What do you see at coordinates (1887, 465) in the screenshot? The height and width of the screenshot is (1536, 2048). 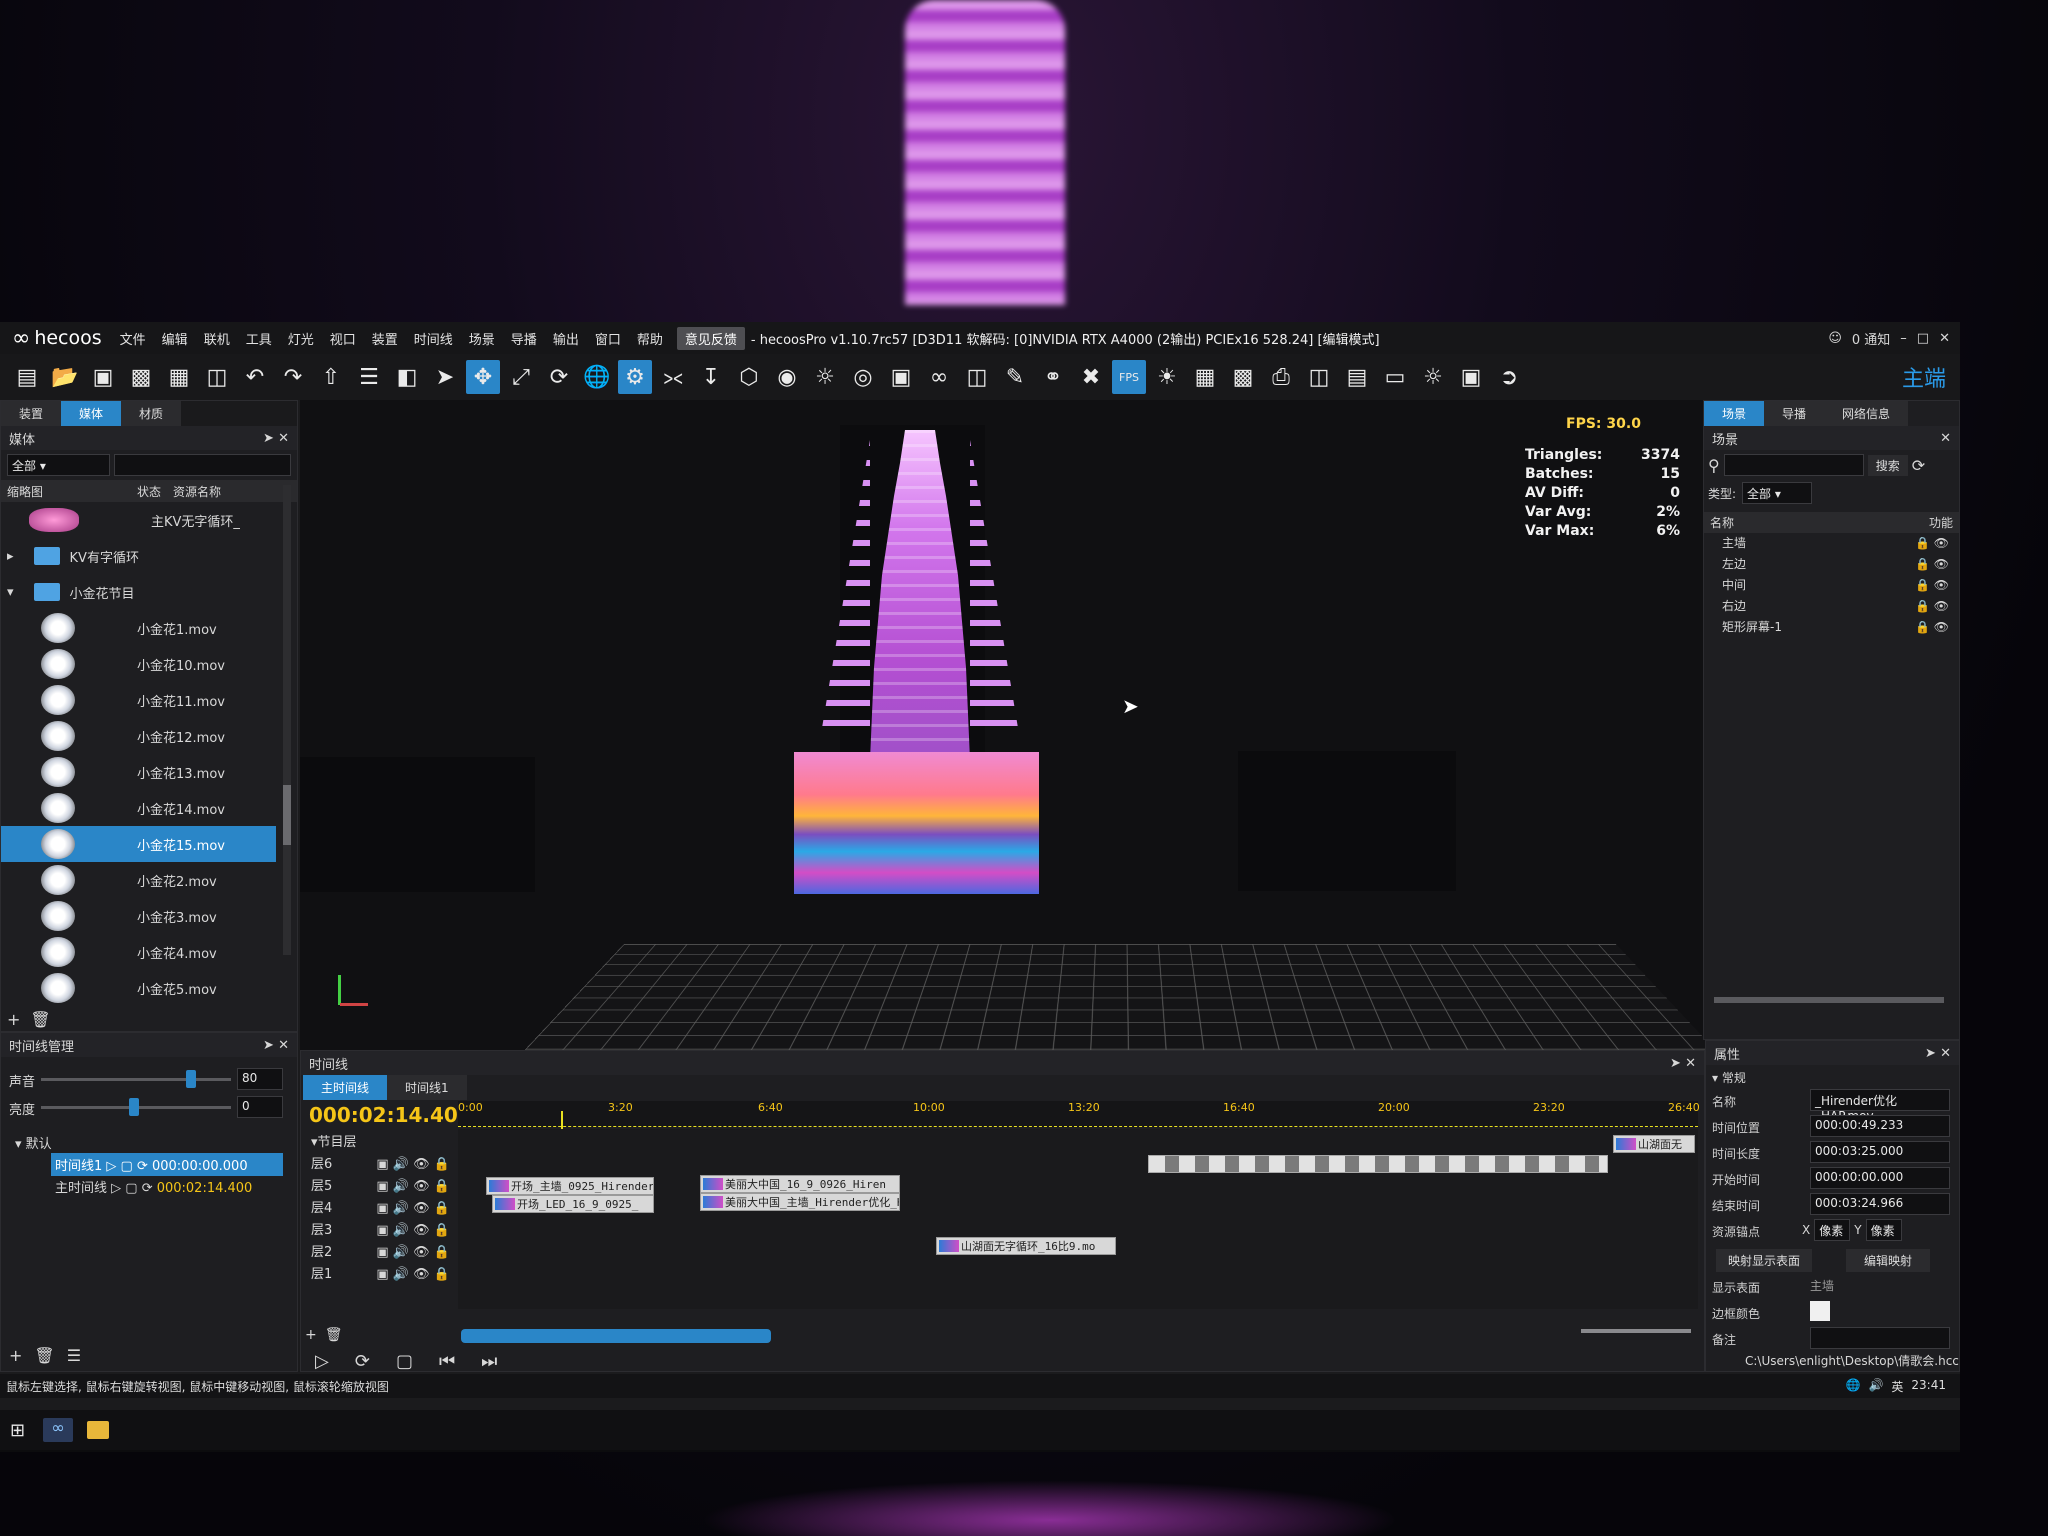 I see `search-button: 搜索` at bounding box center [1887, 465].